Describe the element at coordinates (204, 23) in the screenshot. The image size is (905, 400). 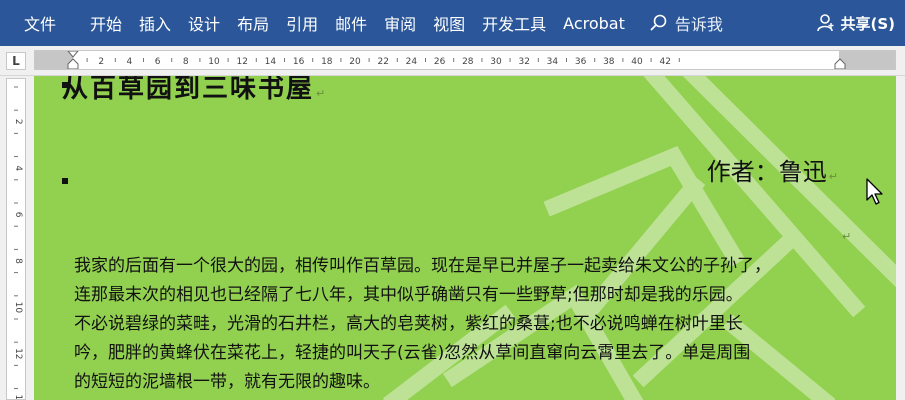
I see `tab-design: 设计` at that location.